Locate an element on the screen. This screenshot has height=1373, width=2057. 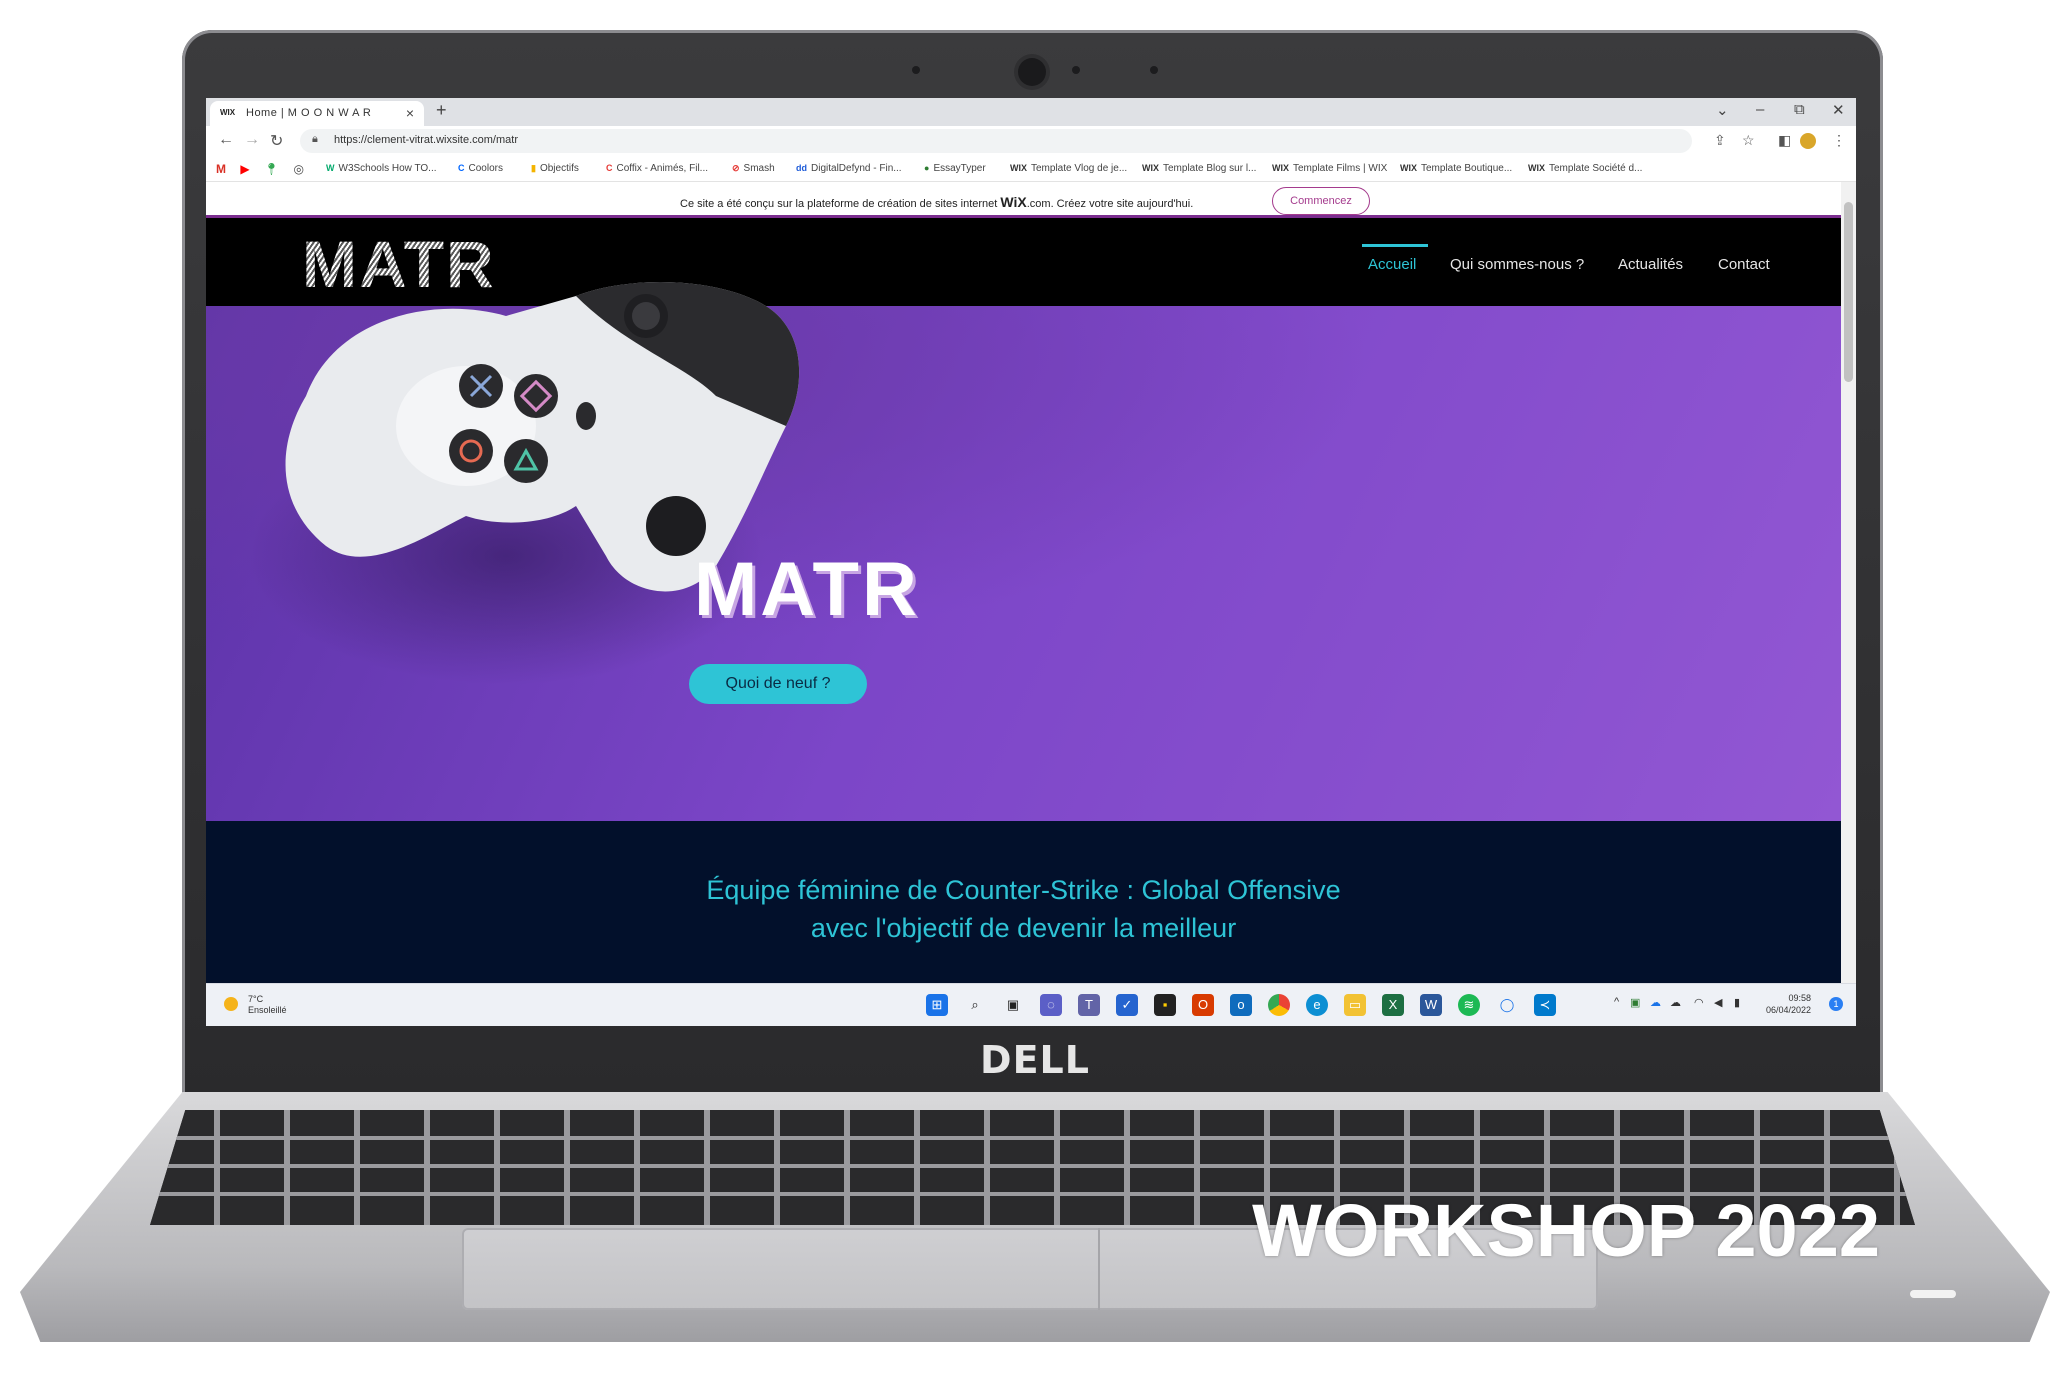
forward-icon: → is located at coordinates (252, 140).